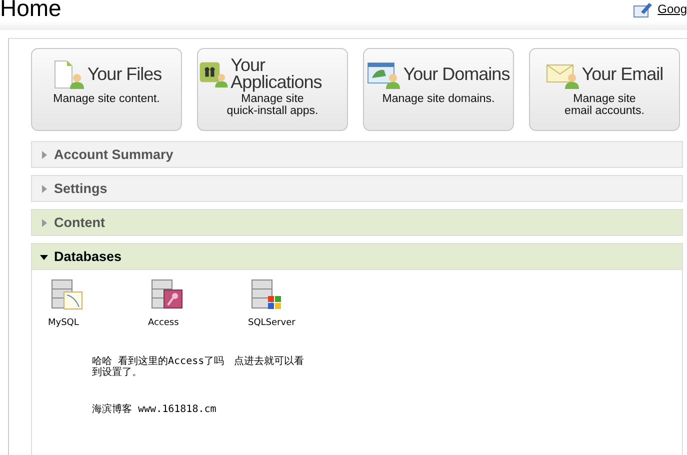 This screenshot has width=687, height=455. I want to click on mysql-database-icon, so click(67, 294).